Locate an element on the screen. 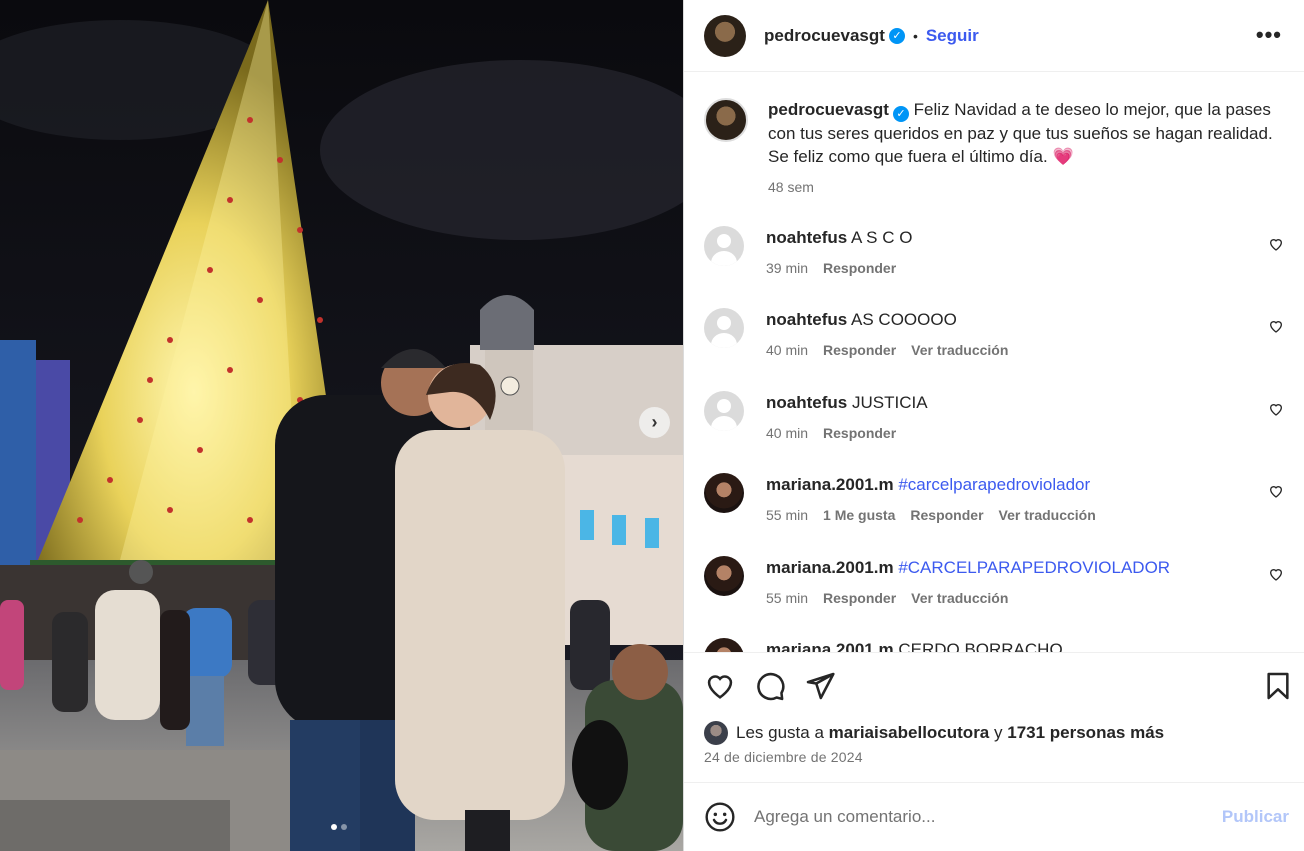 This screenshot has height=851, width=1304. bookmark-icon is located at coordinates (1278, 686).